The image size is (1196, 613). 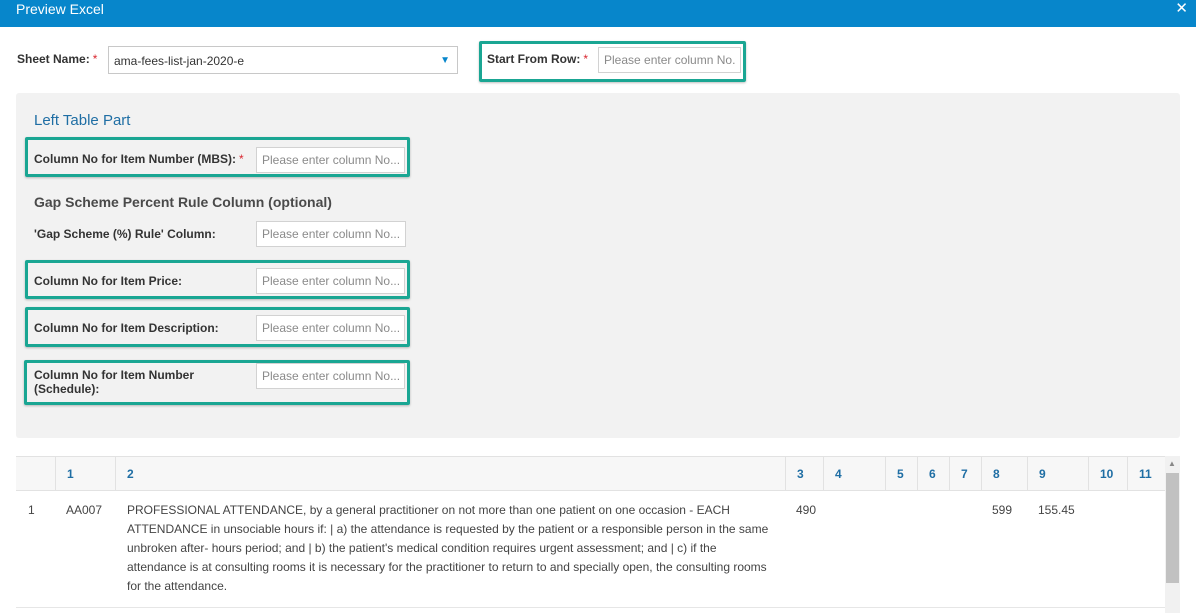 I want to click on table-cell: 1, so click(x=31, y=510).